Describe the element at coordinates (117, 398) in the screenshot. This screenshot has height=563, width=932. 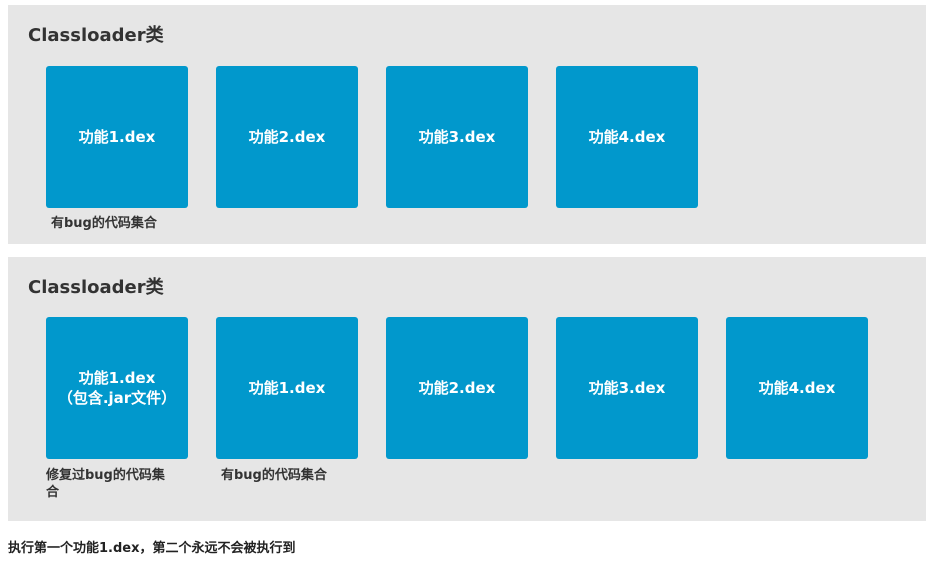
I see `box-sublabel: （包含.jar文件）` at that location.